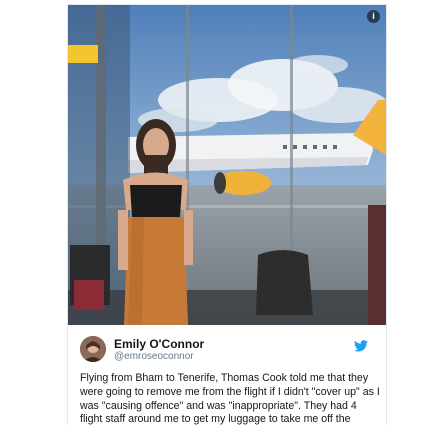  I want to click on info-icon: i, so click(373, 16).